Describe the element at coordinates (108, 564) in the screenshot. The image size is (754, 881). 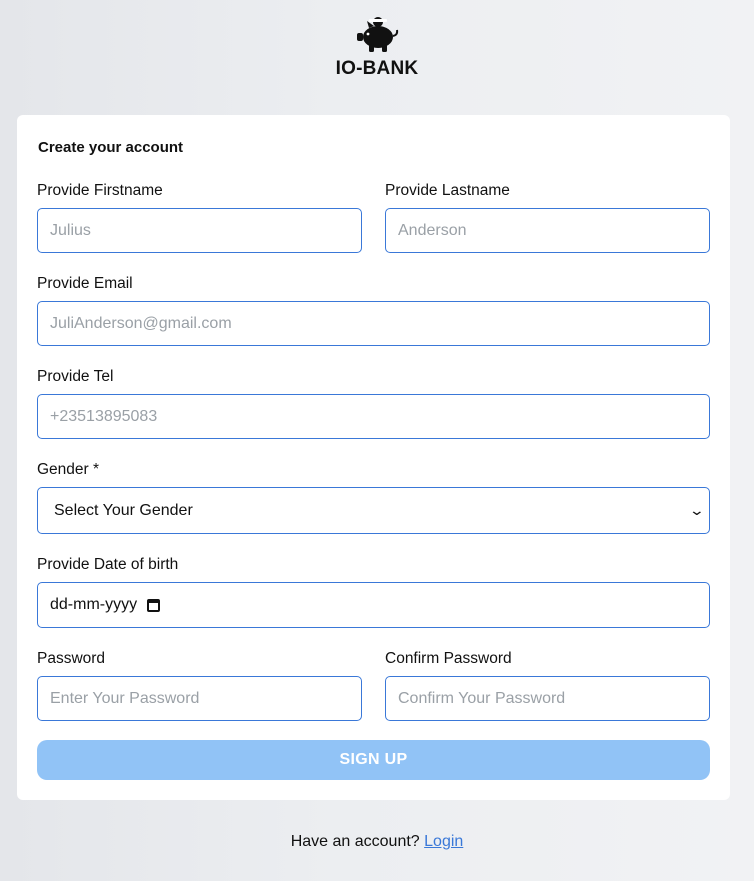
I see `dob-label: Provide Date of birth` at that location.